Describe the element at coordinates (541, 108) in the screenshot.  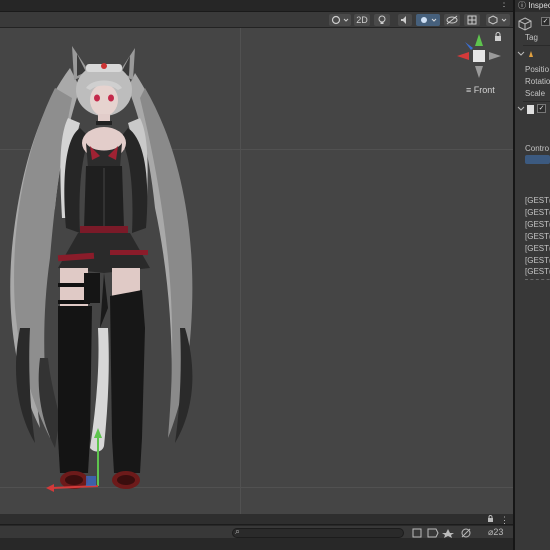
I see `component-enabled-checkbox: ✓` at that location.